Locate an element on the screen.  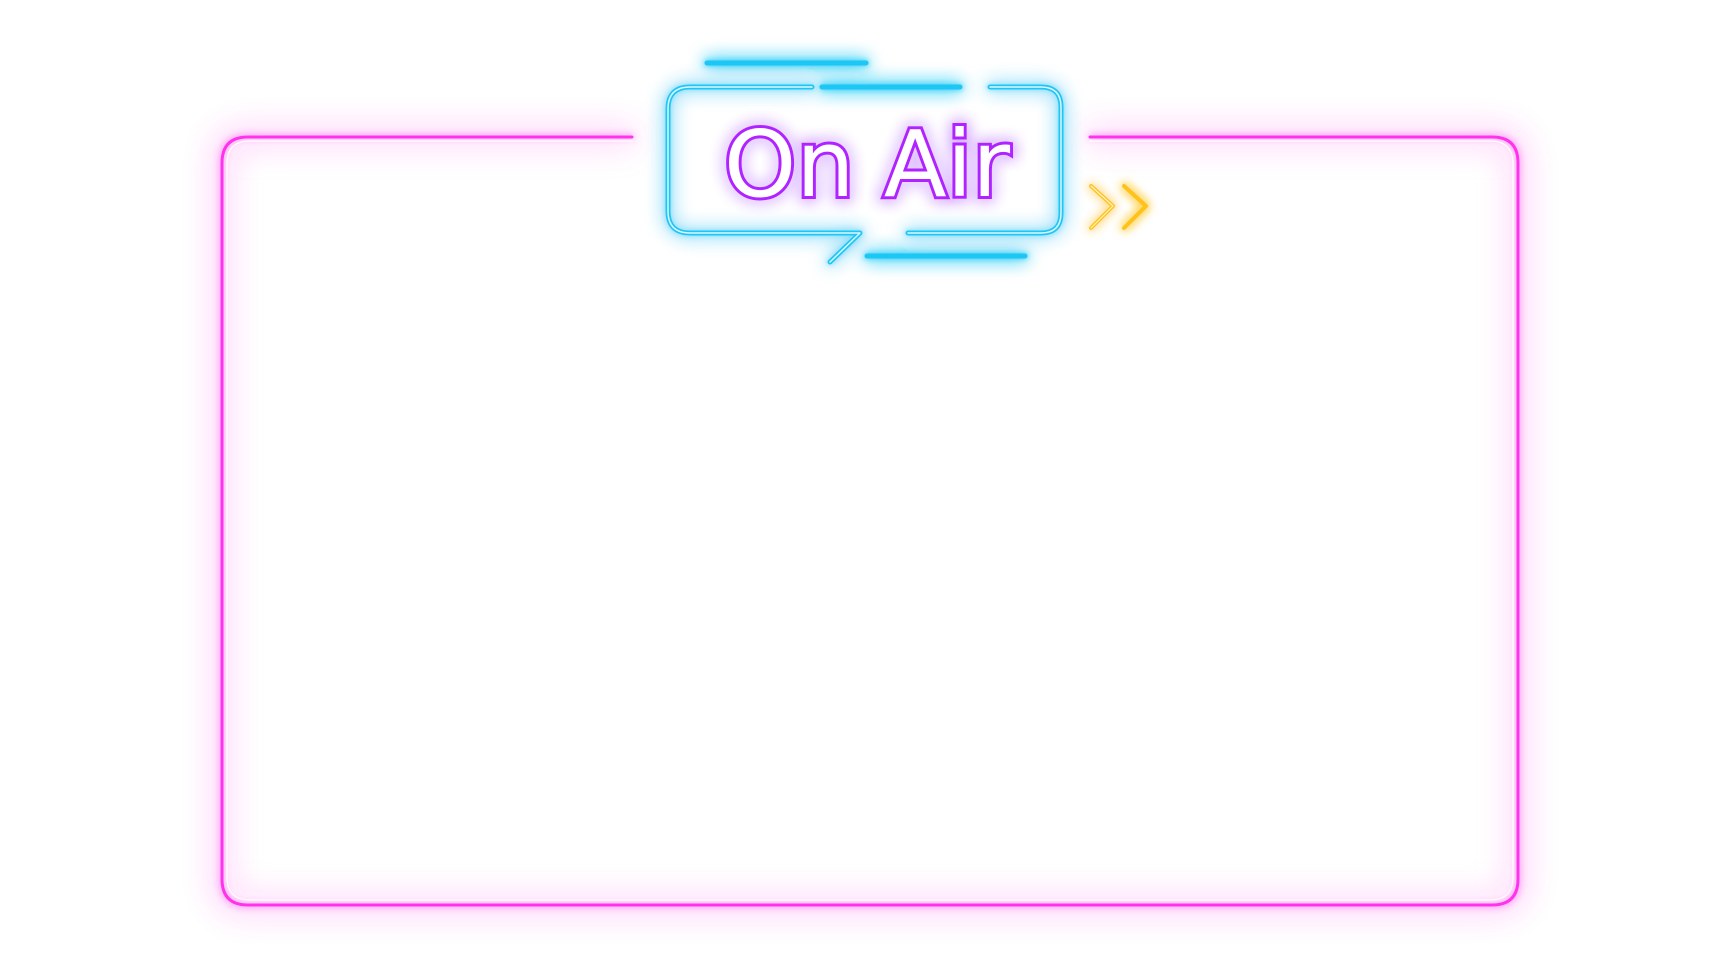
chevron-right-part is located at coordinates (1135, 207).